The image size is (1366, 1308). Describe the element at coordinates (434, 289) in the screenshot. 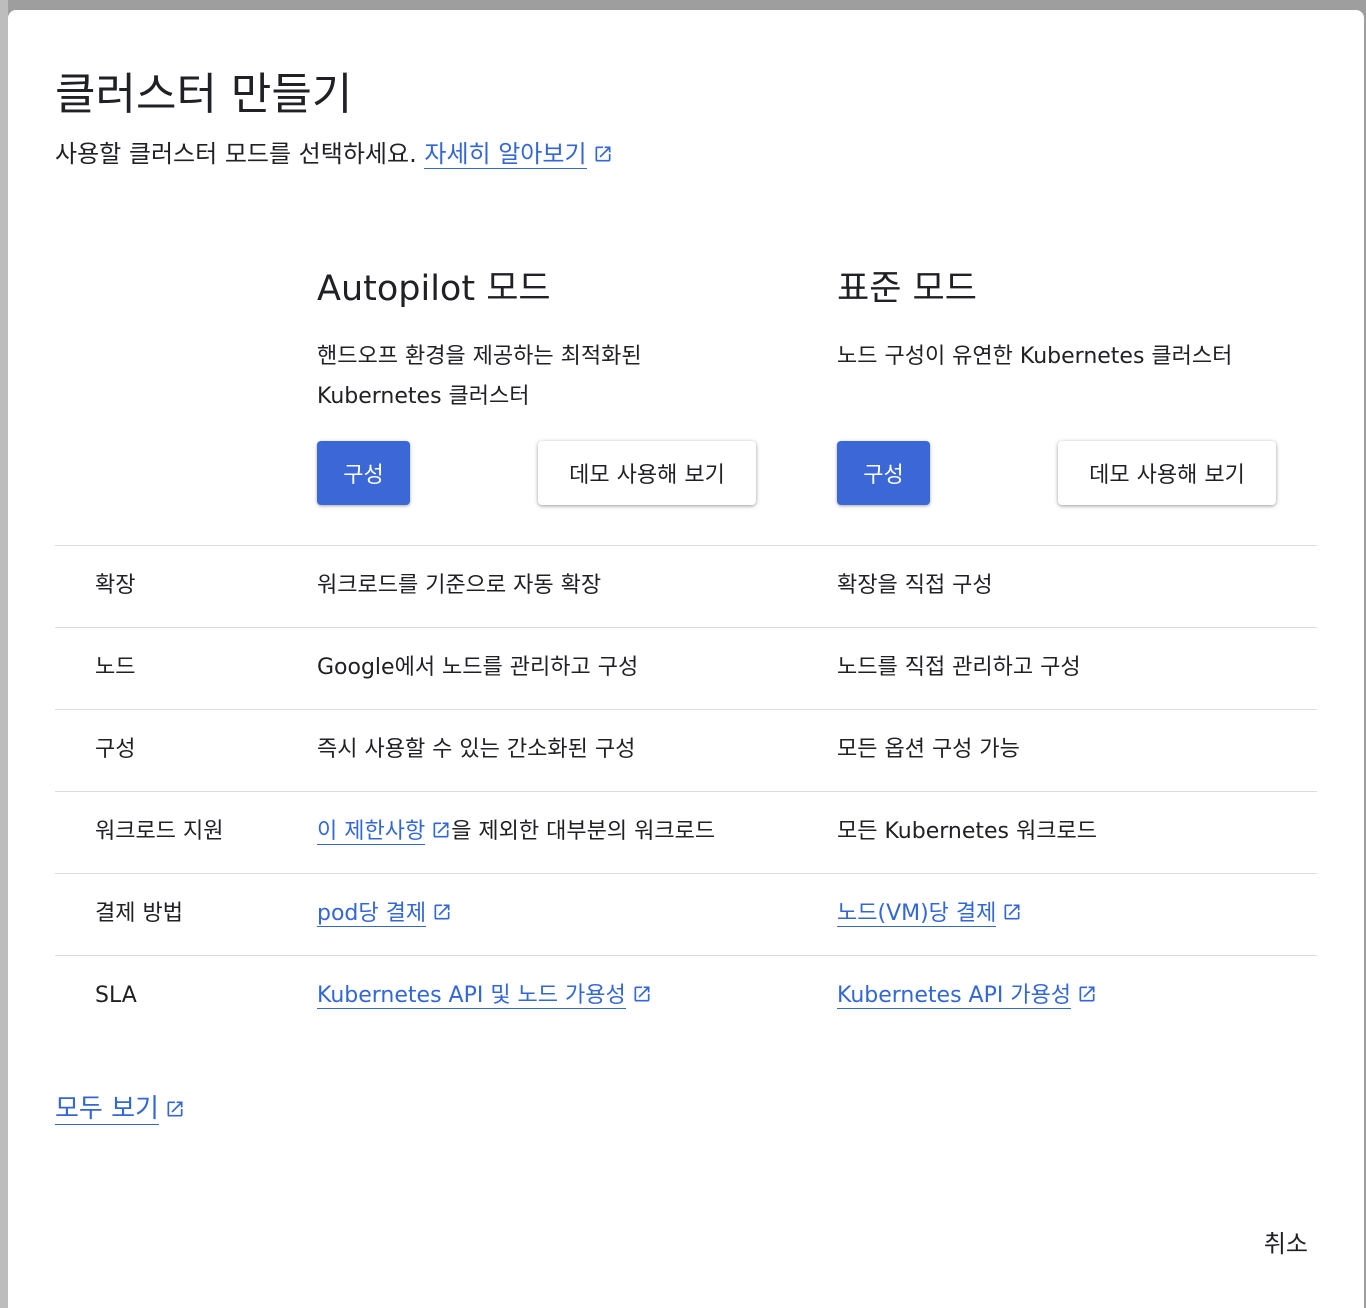

I see `autopilot-mode-title: Autopilot 모드` at that location.